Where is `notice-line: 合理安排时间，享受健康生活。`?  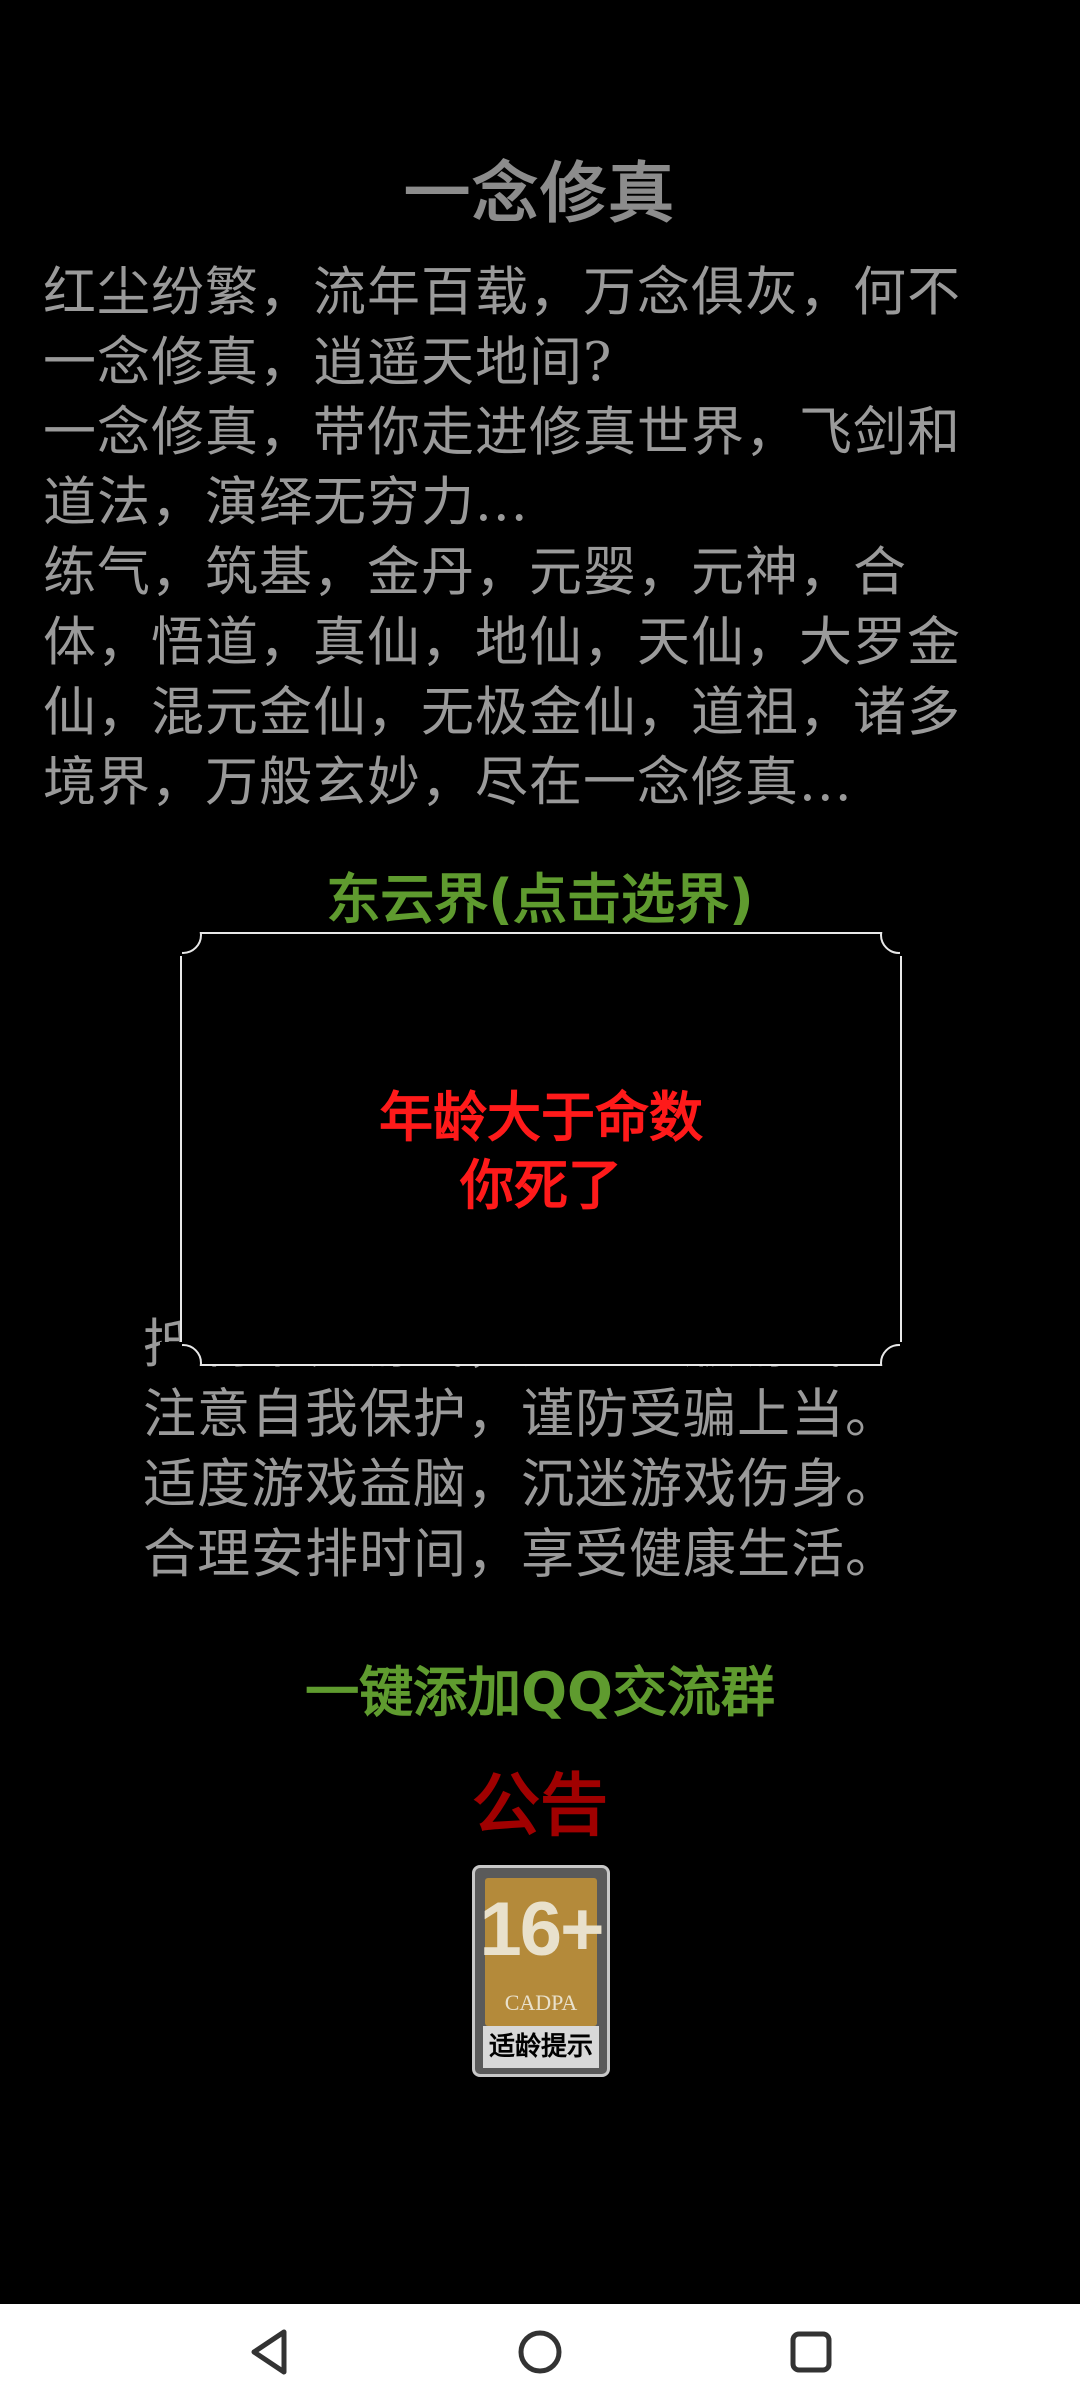
notice-line: 合理安排时间，享受健康生活。 is located at coordinates (521, 1554).